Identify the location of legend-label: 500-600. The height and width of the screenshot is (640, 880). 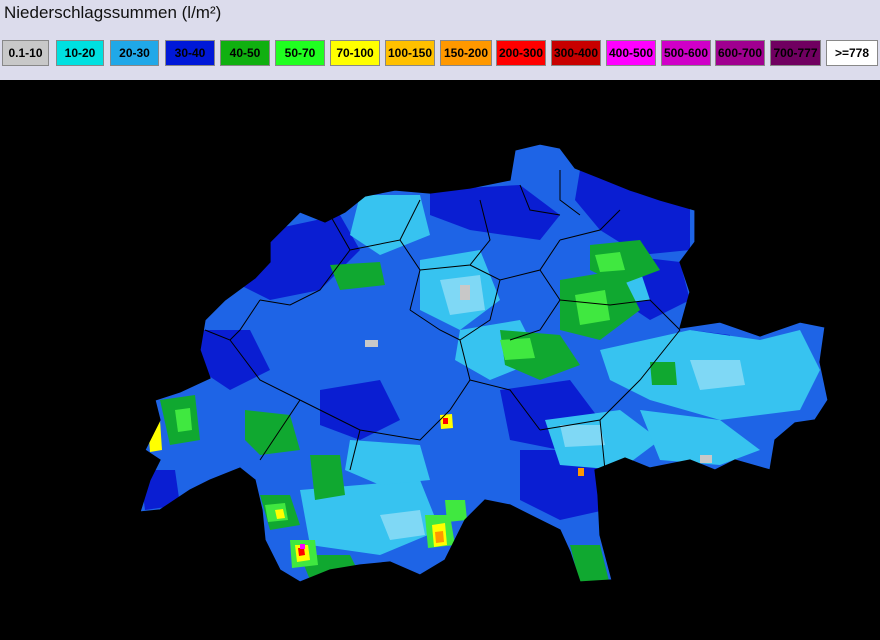
(686, 53).